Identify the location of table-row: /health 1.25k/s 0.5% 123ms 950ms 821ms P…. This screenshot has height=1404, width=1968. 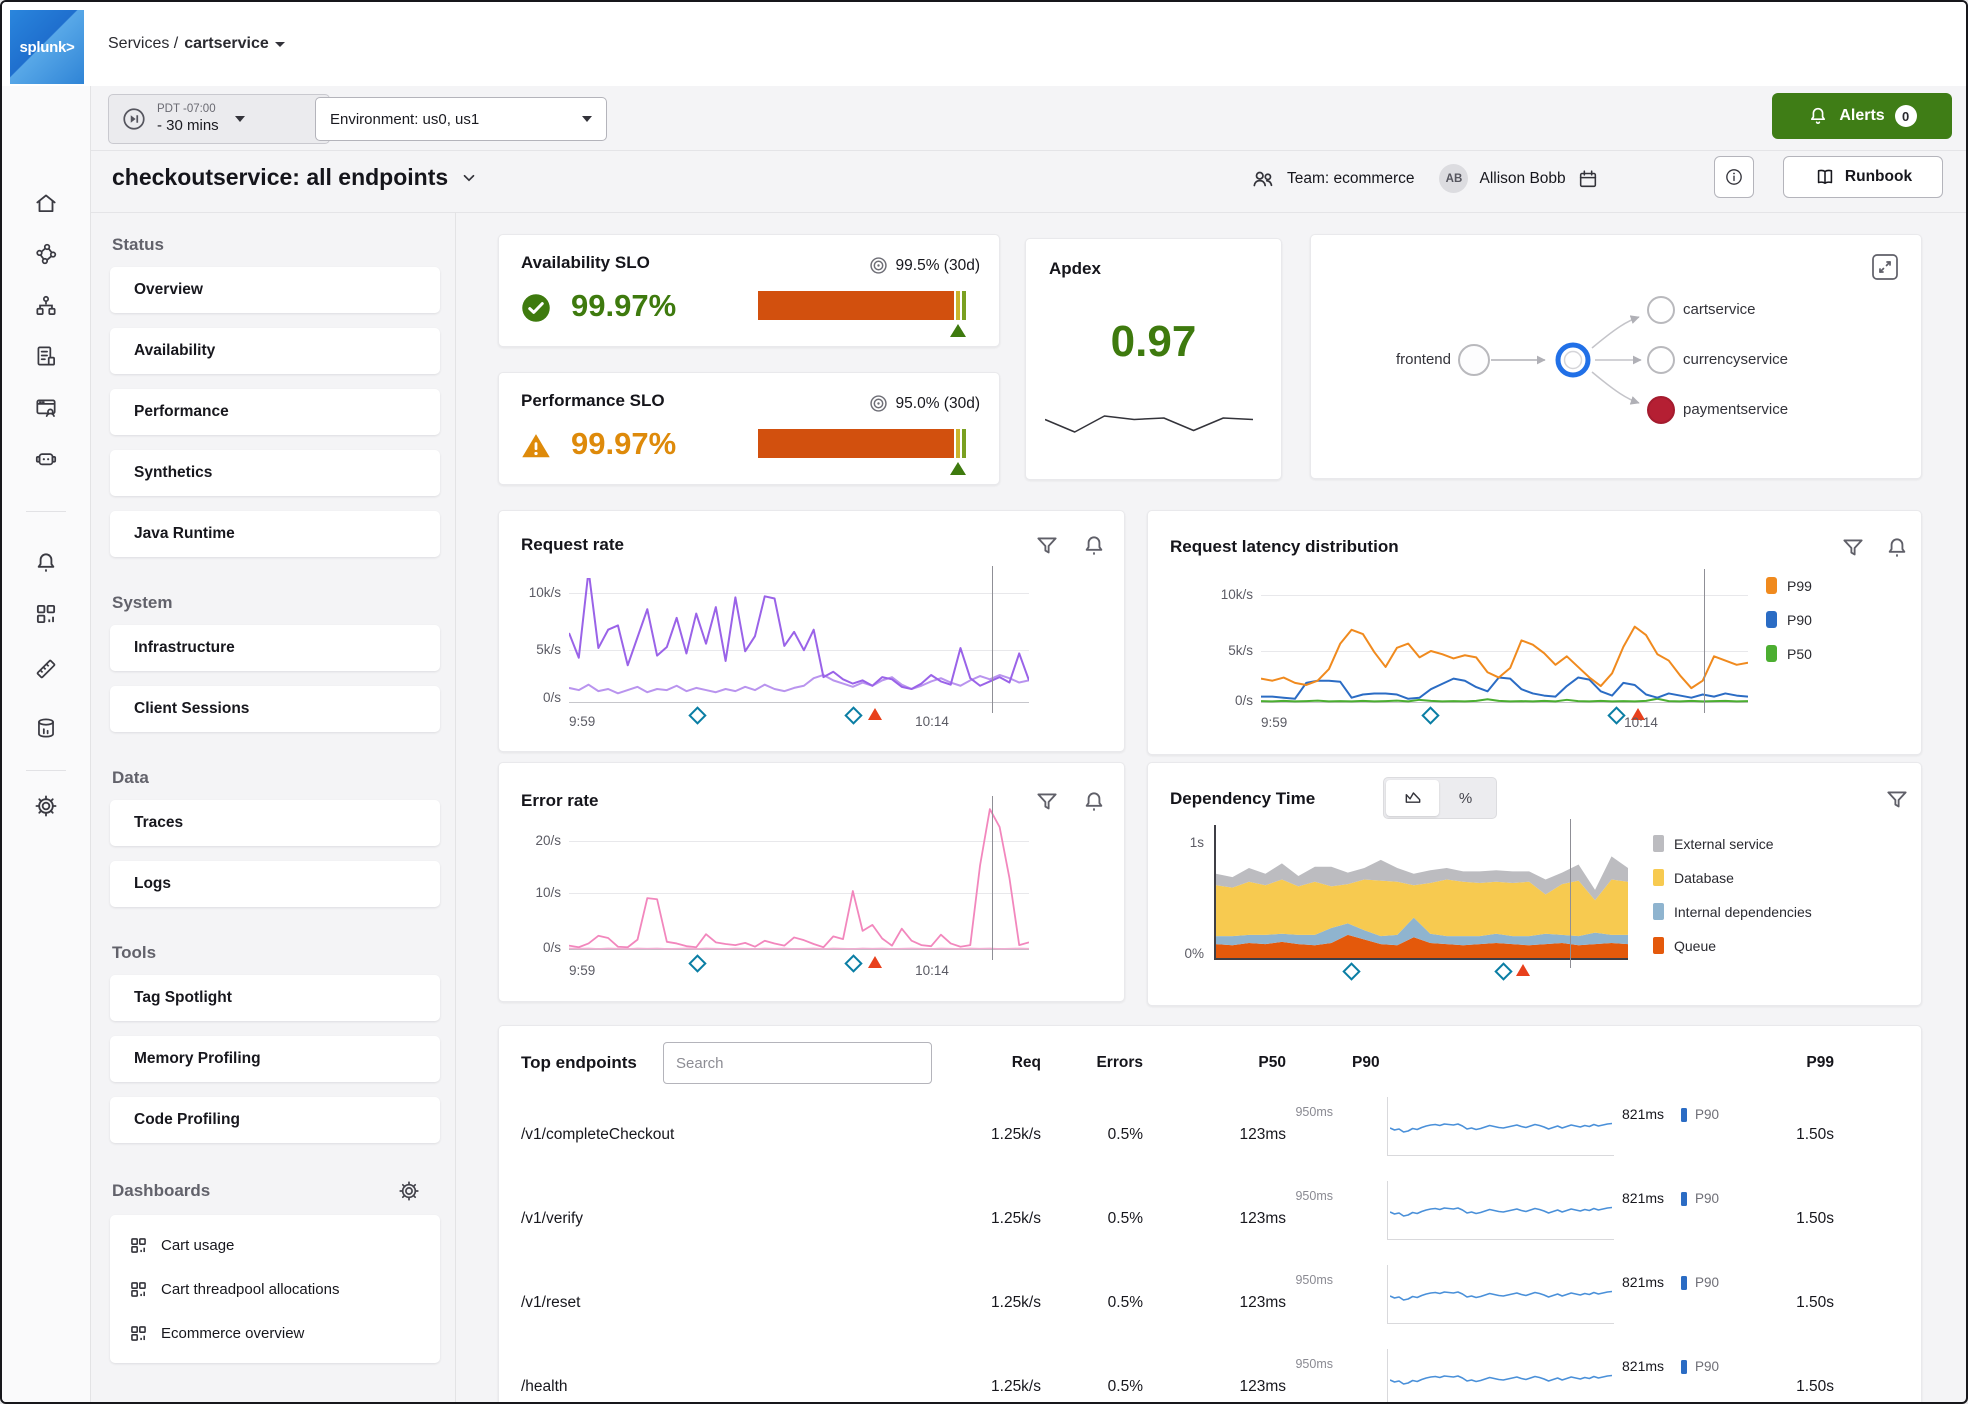
(1211, 1373).